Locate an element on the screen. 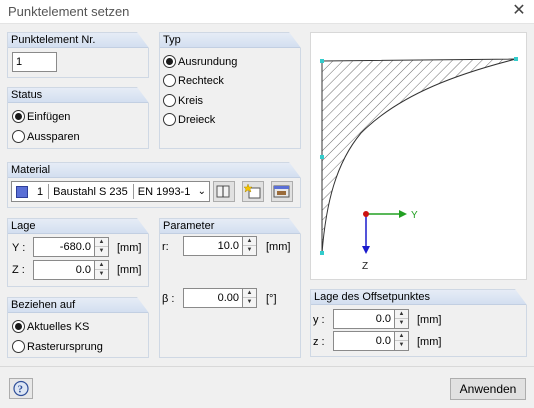  offset-y-spinner: ▲ ▼ is located at coordinates (402, 319).